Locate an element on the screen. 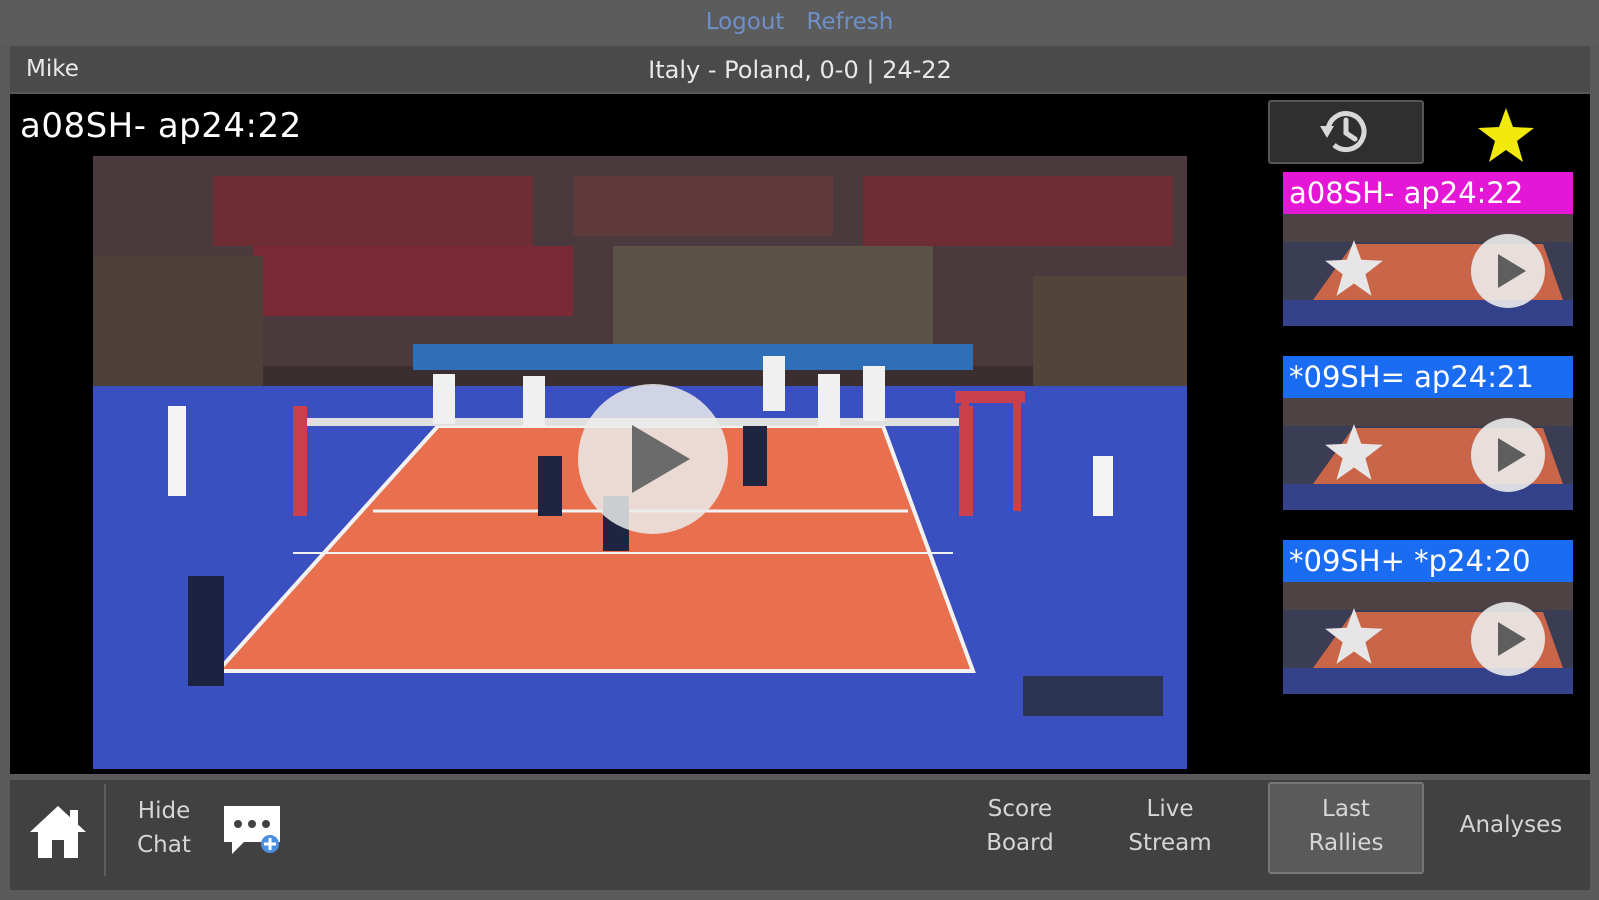 The width and height of the screenshot is (1599, 900). last-rallies-button: Last Rallies is located at coordinates (1346, 828).